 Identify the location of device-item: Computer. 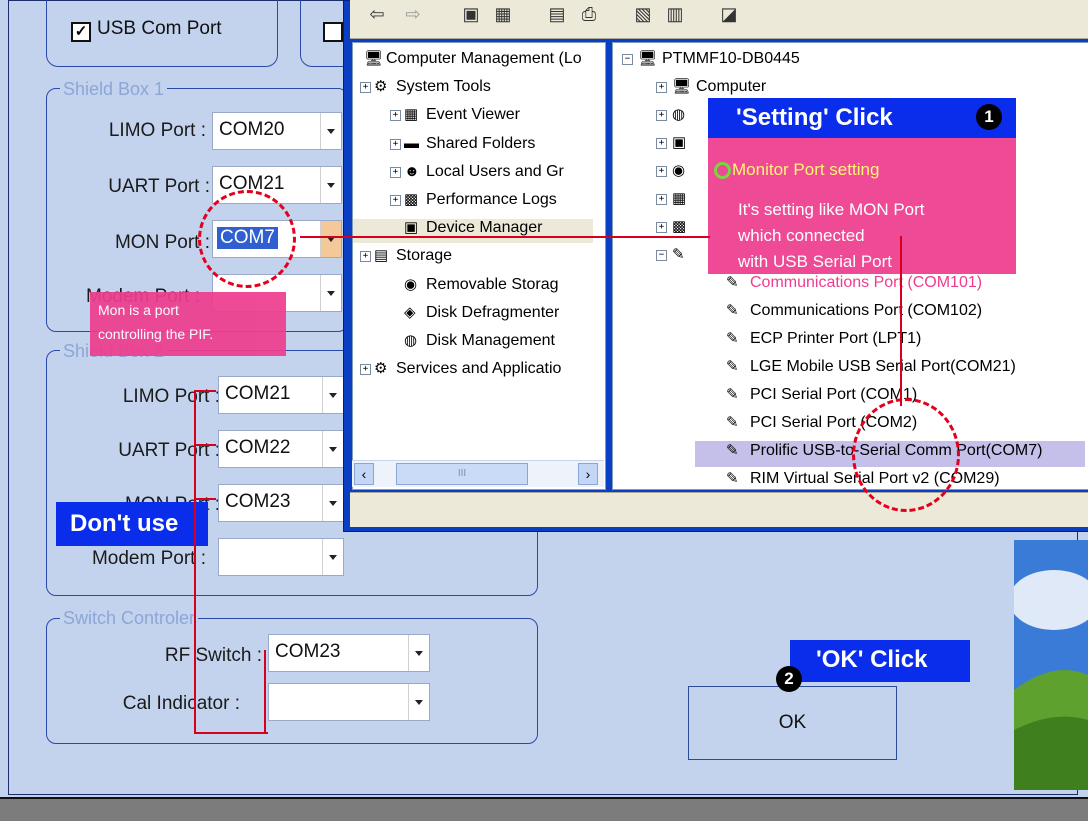
(731, 87).